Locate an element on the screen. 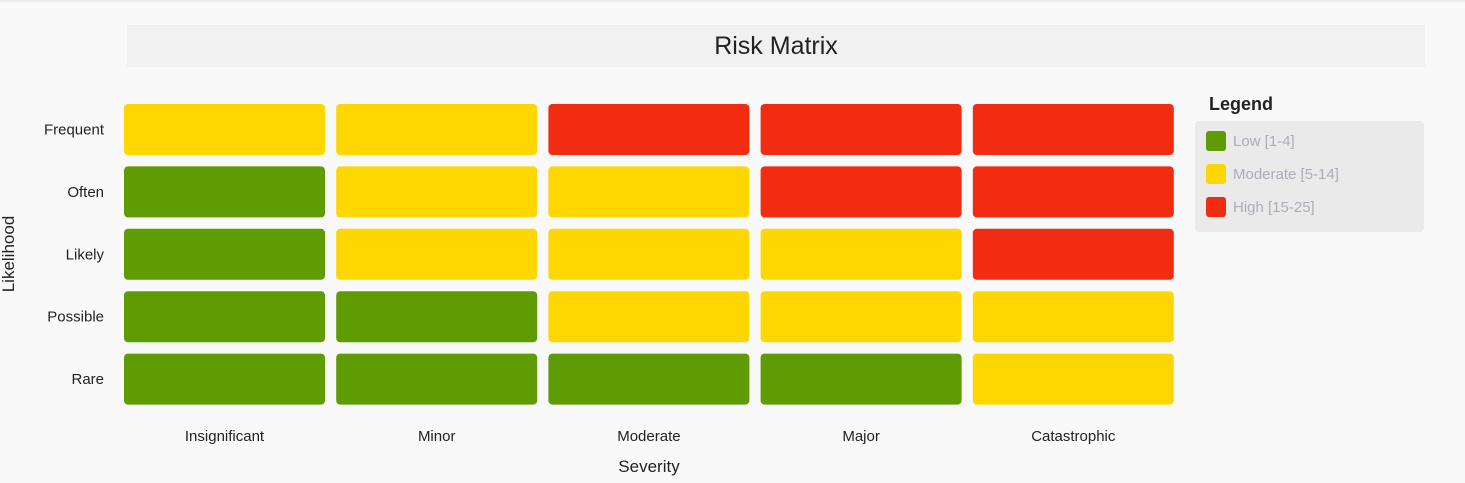 The image size is (1465, 483). risk-cell-rare-catastrophic is located at coordinates (1073, 379).